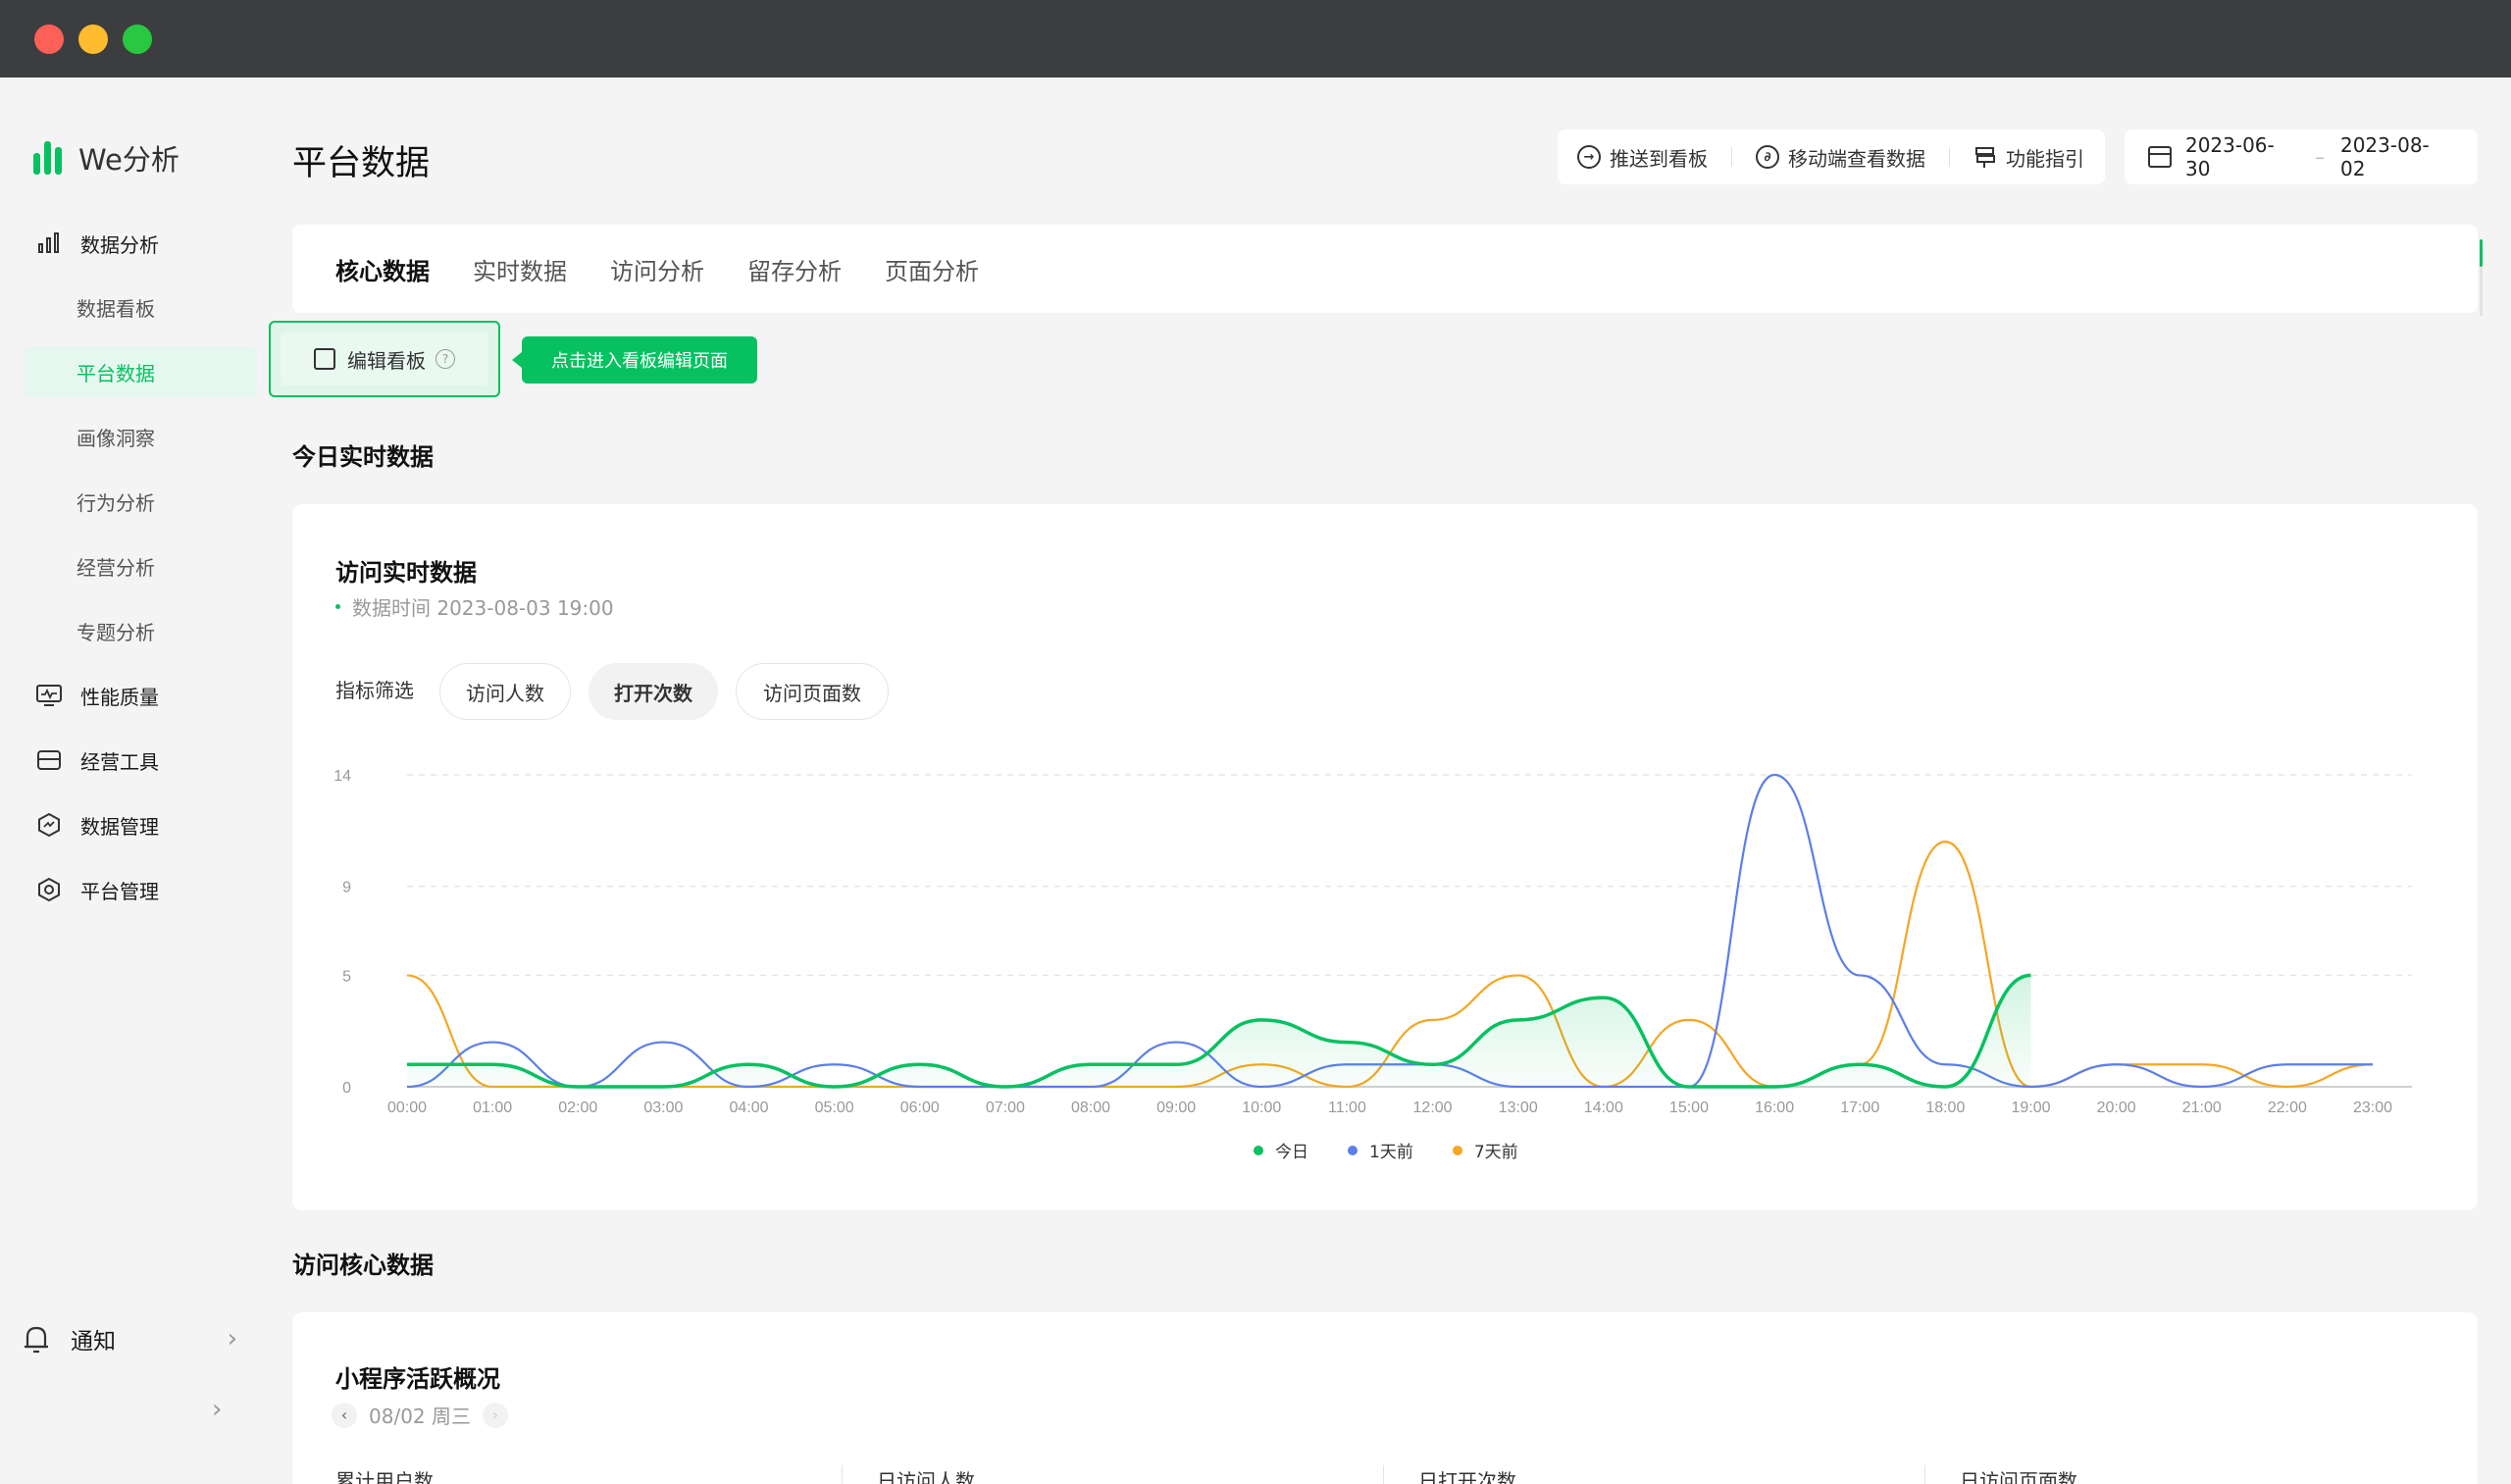 The width and height of the screenshot is (2511, 1484). I want to click on push-to-board-button: → 推送到看板, so click(1642, 157).